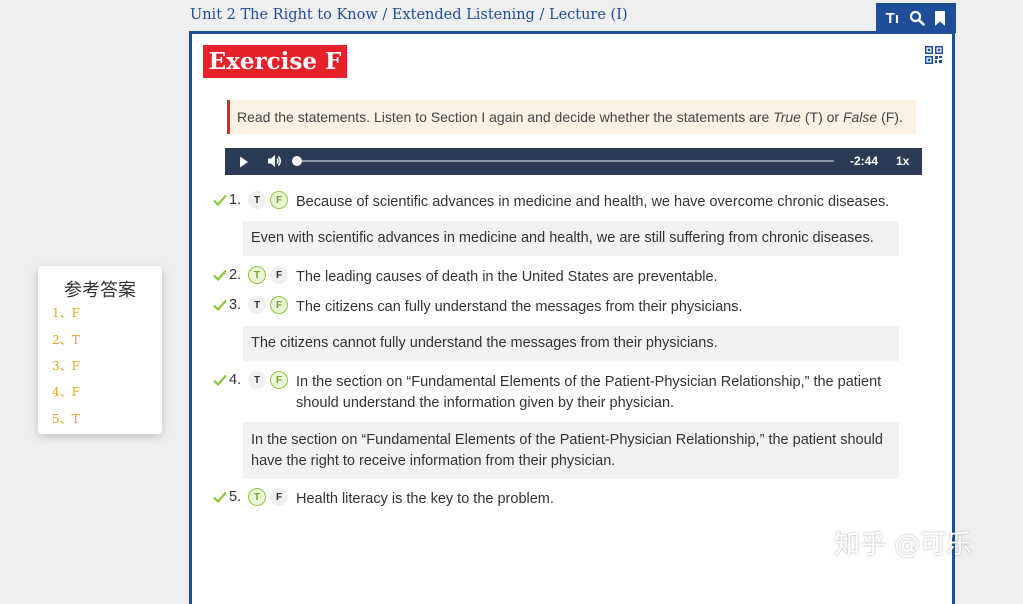  I want to click on question-number: 5., so click(235, 497).